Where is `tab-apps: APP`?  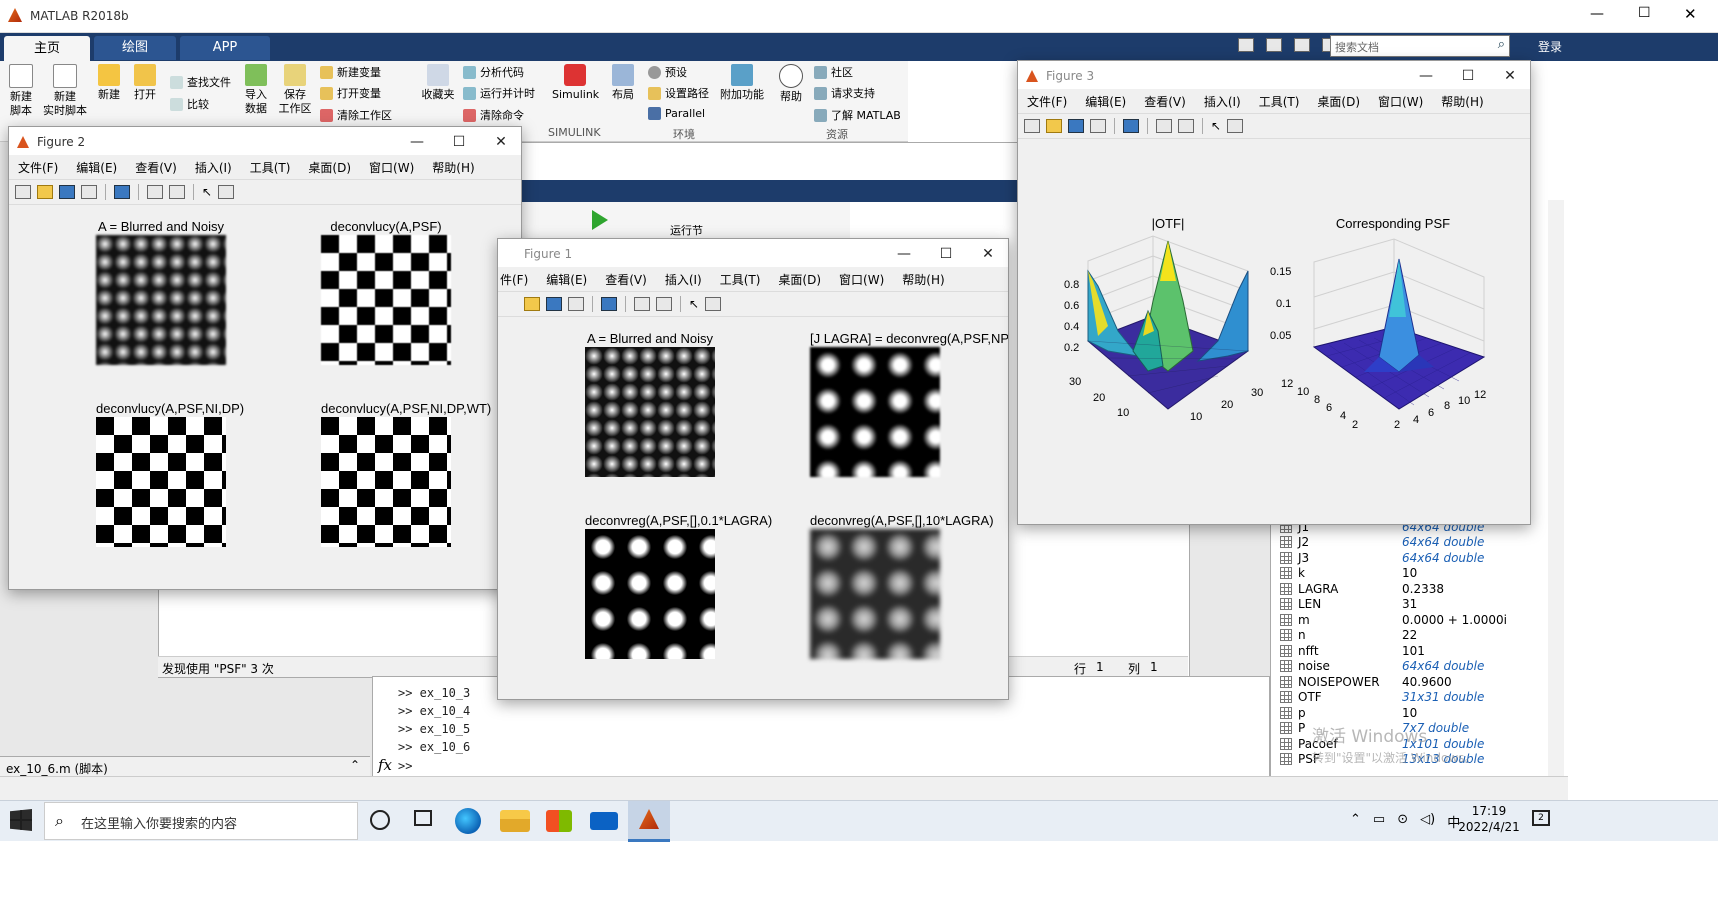 tab-apps: APP is located at coordinates (225, 48).